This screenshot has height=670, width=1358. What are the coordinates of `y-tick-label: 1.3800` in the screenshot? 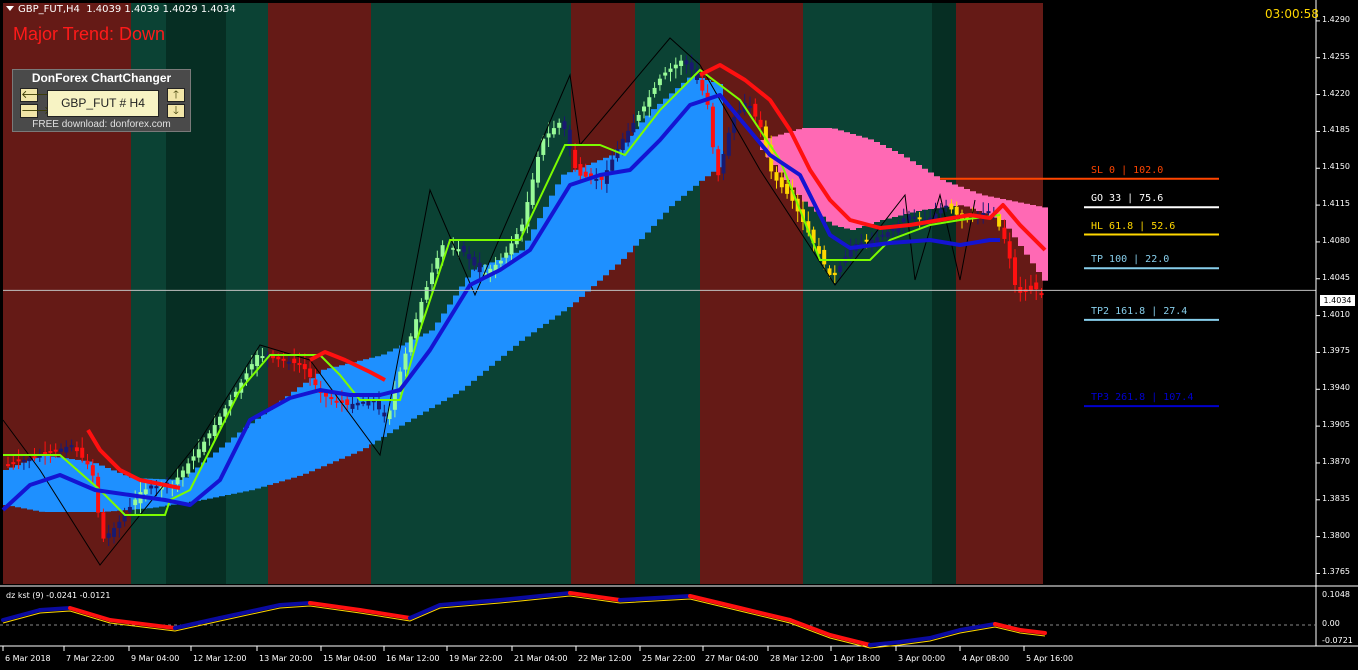 It's located at (1336, 535).